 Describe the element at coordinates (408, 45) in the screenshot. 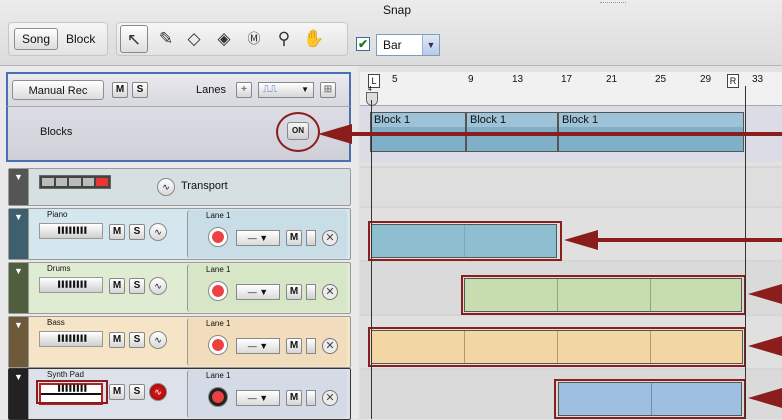

I see `snap-select: Bar ▼` at that location.